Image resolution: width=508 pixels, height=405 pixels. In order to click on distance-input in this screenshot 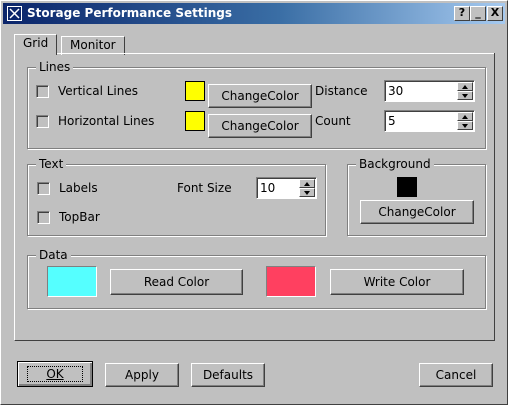, I will do `click(421, 91)`.